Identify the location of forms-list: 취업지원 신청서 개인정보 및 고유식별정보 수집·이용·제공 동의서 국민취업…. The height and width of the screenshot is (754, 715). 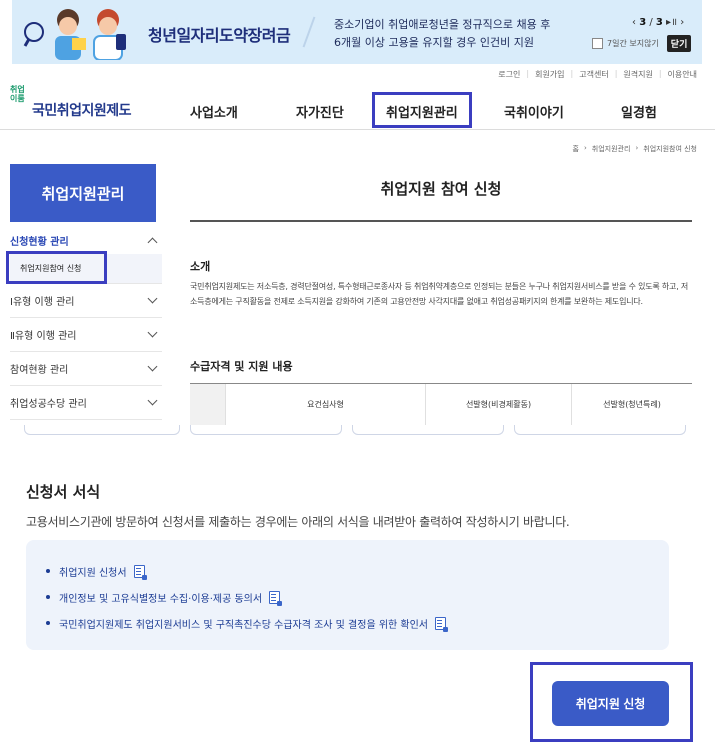
(347, 595).